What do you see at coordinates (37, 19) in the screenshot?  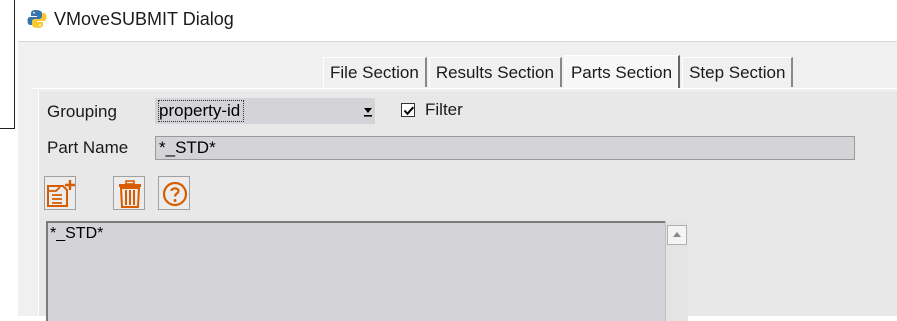 I see `python-logo-icon` at bounding box center [37, 19].